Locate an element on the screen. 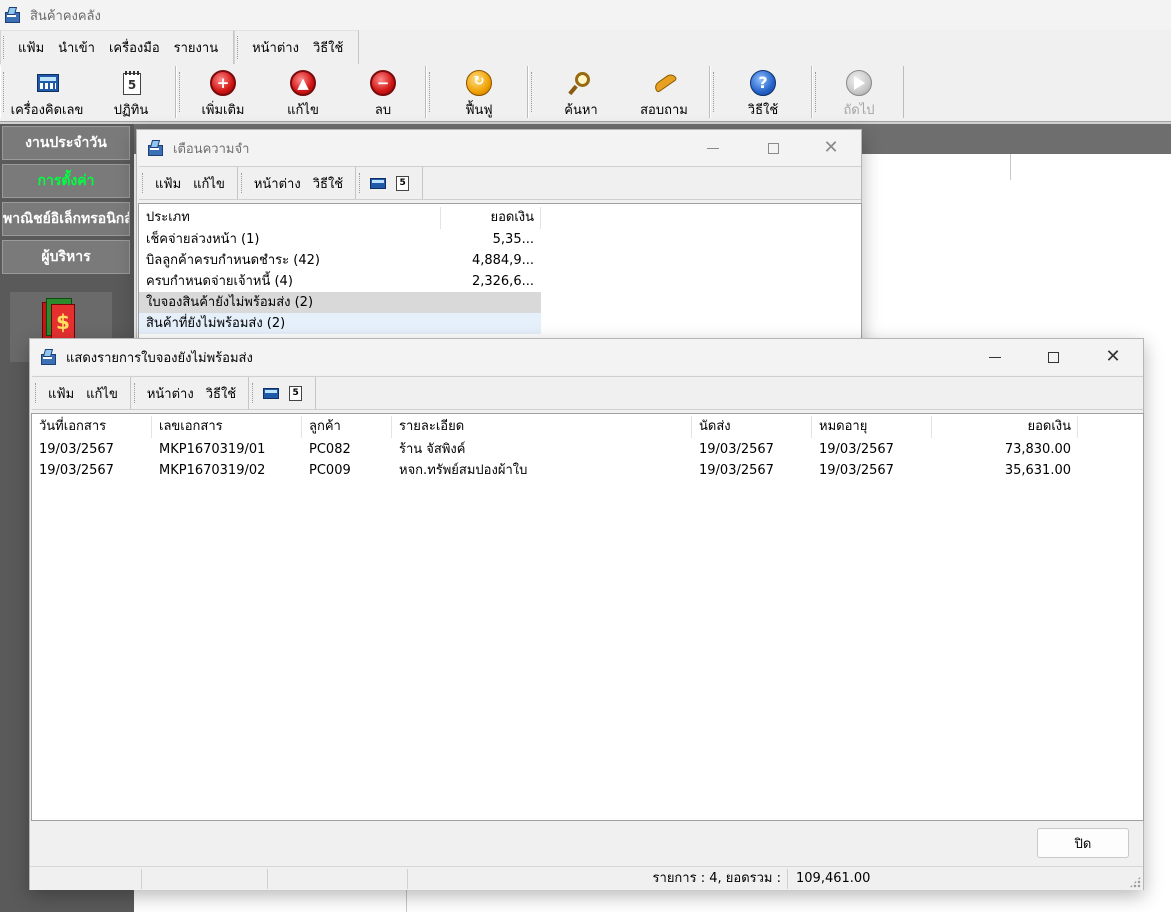 Image resolution: width=1171 pixels, height=912 pixels. cell-amount: 35,631.00 is located at coordinates (1037, 470).